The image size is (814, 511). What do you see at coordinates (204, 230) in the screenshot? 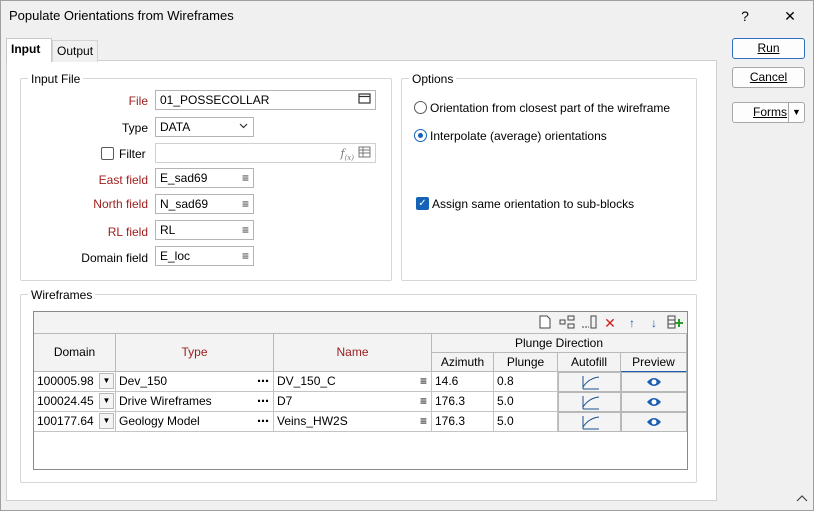
I see `rl-field-input: RL ≡` at bounding box center [204, 230].